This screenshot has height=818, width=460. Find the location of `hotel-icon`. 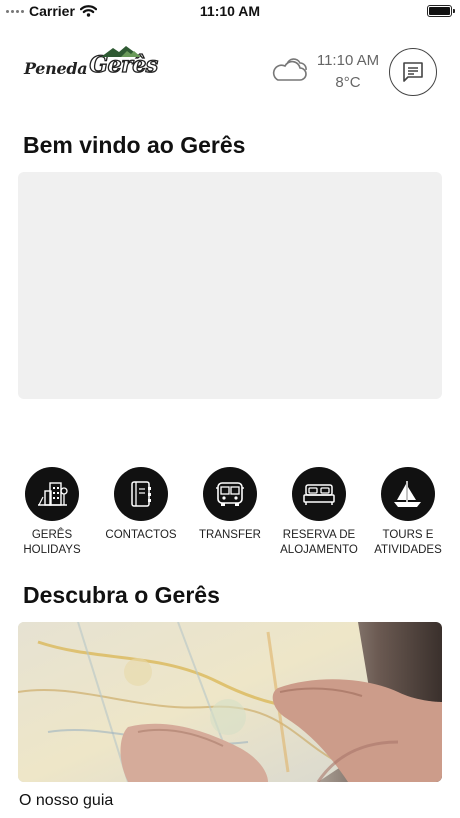

hotel-icon is located at coordinates (52, 494).